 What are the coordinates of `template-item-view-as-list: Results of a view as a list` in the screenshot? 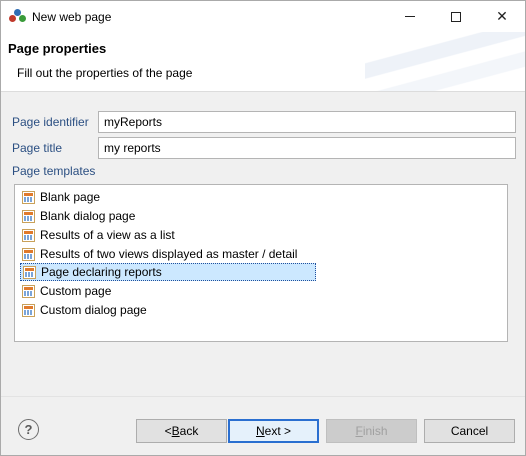 It's located at (99, 235).